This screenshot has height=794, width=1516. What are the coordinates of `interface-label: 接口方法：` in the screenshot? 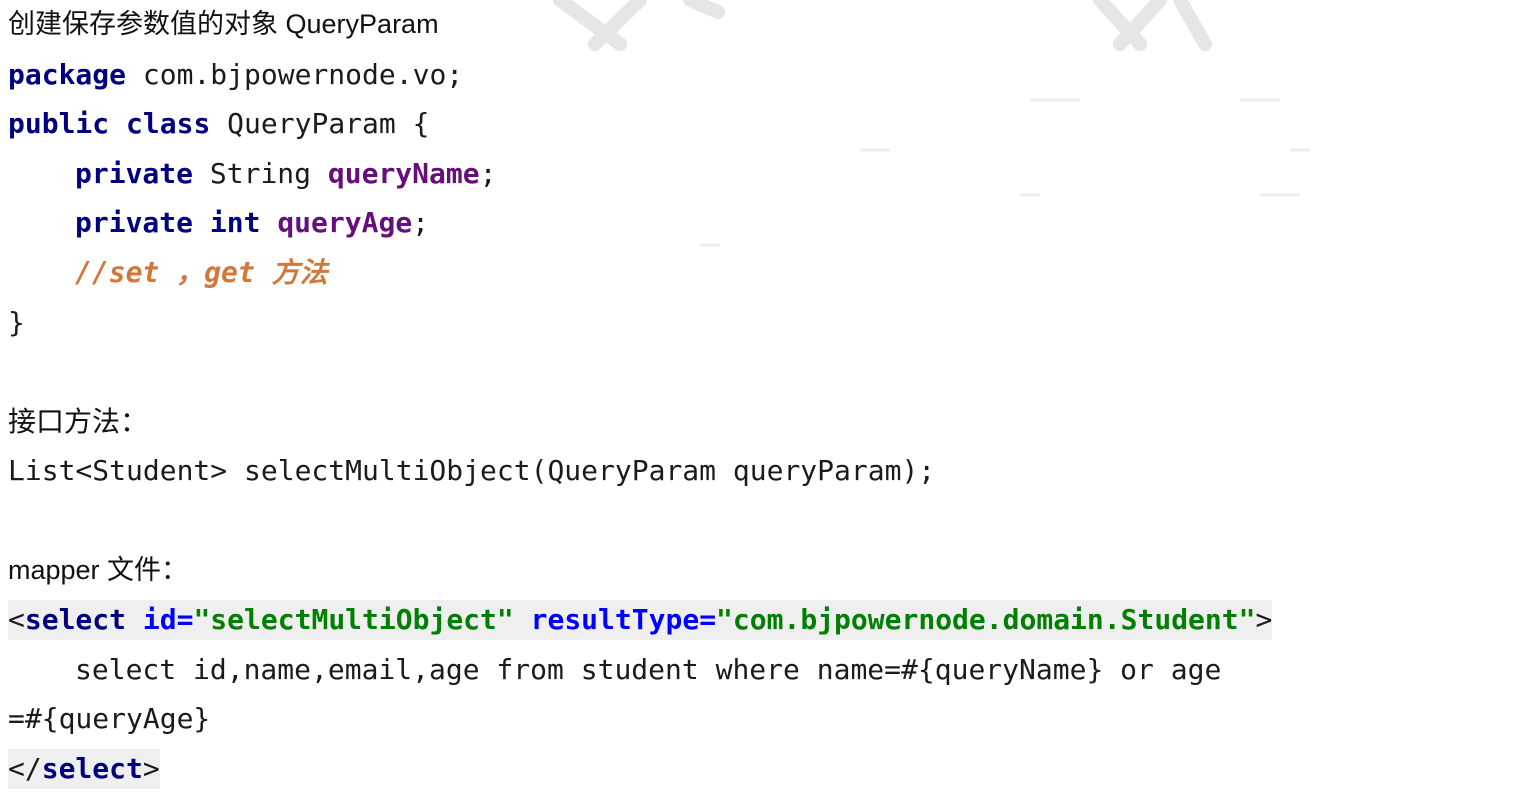 It's located at (78, 421).